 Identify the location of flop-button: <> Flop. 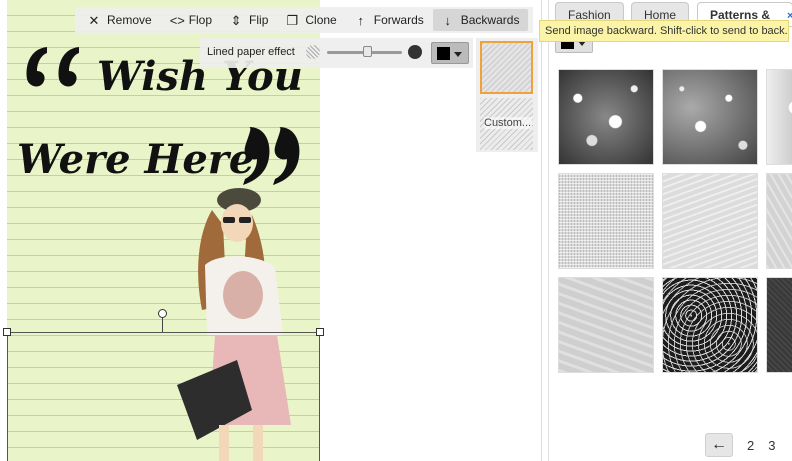
(191, 20).